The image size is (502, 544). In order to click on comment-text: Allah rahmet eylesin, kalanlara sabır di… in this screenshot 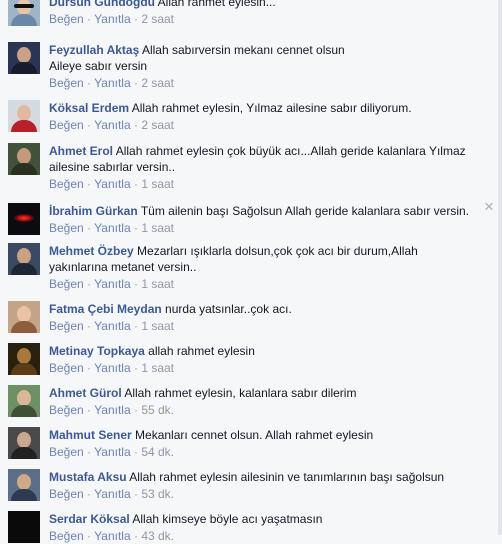, I will do `click(240, 393)`.